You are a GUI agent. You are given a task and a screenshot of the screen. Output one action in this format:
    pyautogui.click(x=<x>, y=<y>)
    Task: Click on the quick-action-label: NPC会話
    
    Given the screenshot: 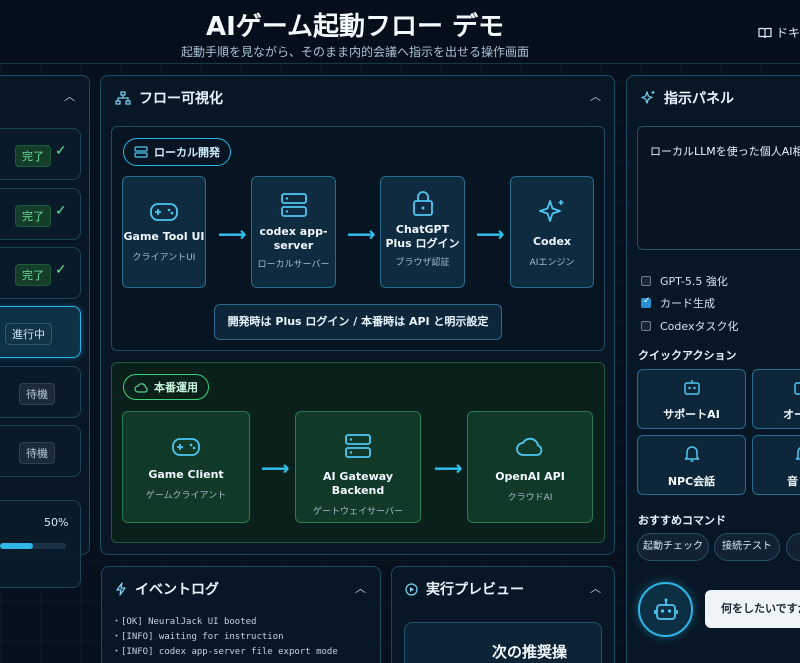 What is the action you would take?
    pyautogui.click(x=691, y=481)
    